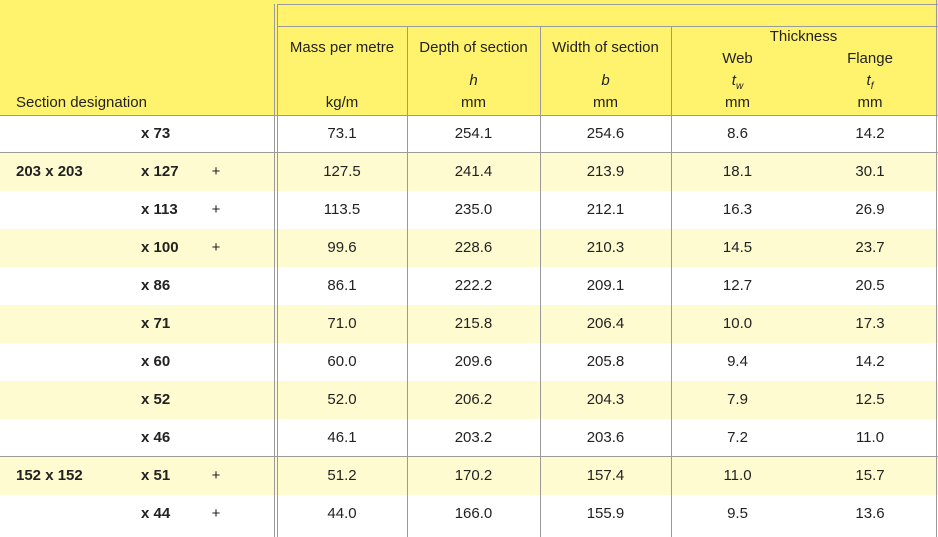 This screenshot has height=537, width=938. I want to click on table-row: x 100 +99.6 228.6 210.3 14.5 23.7, so click(469, 248).